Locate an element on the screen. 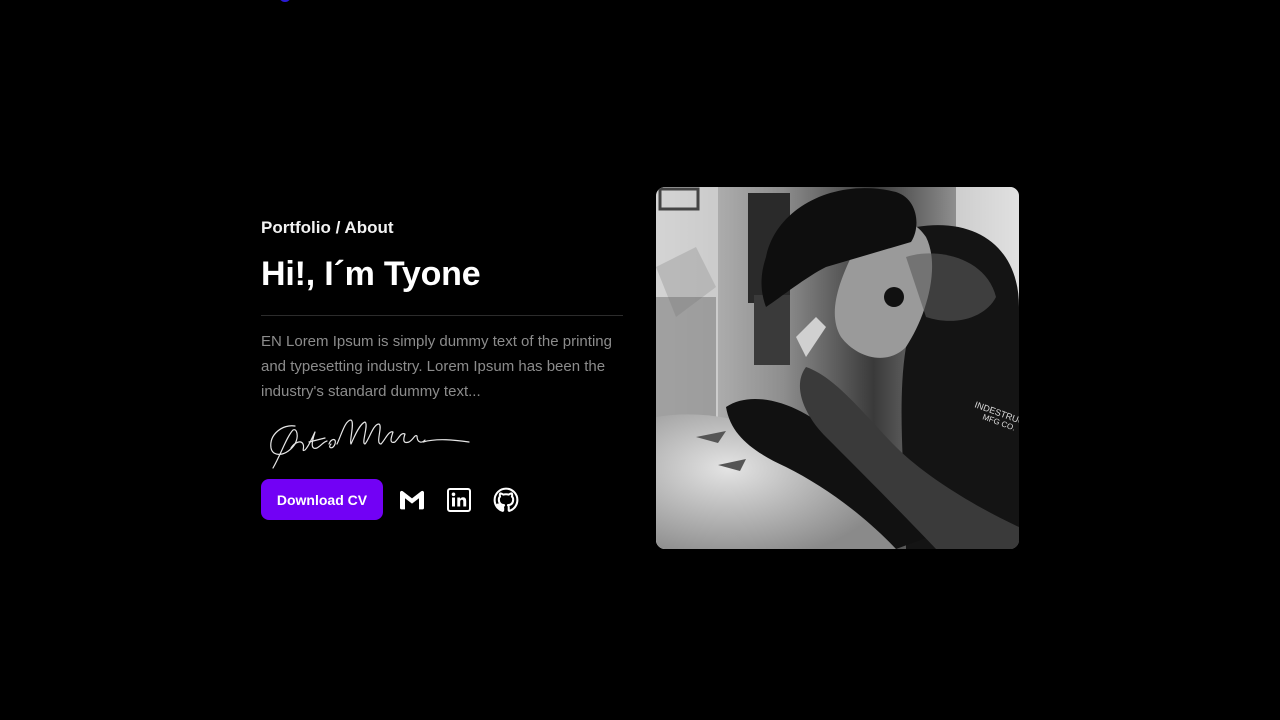 This screenshot has height=720, width=1280. action-bar: Download CV is located at coordinates (390, 499).